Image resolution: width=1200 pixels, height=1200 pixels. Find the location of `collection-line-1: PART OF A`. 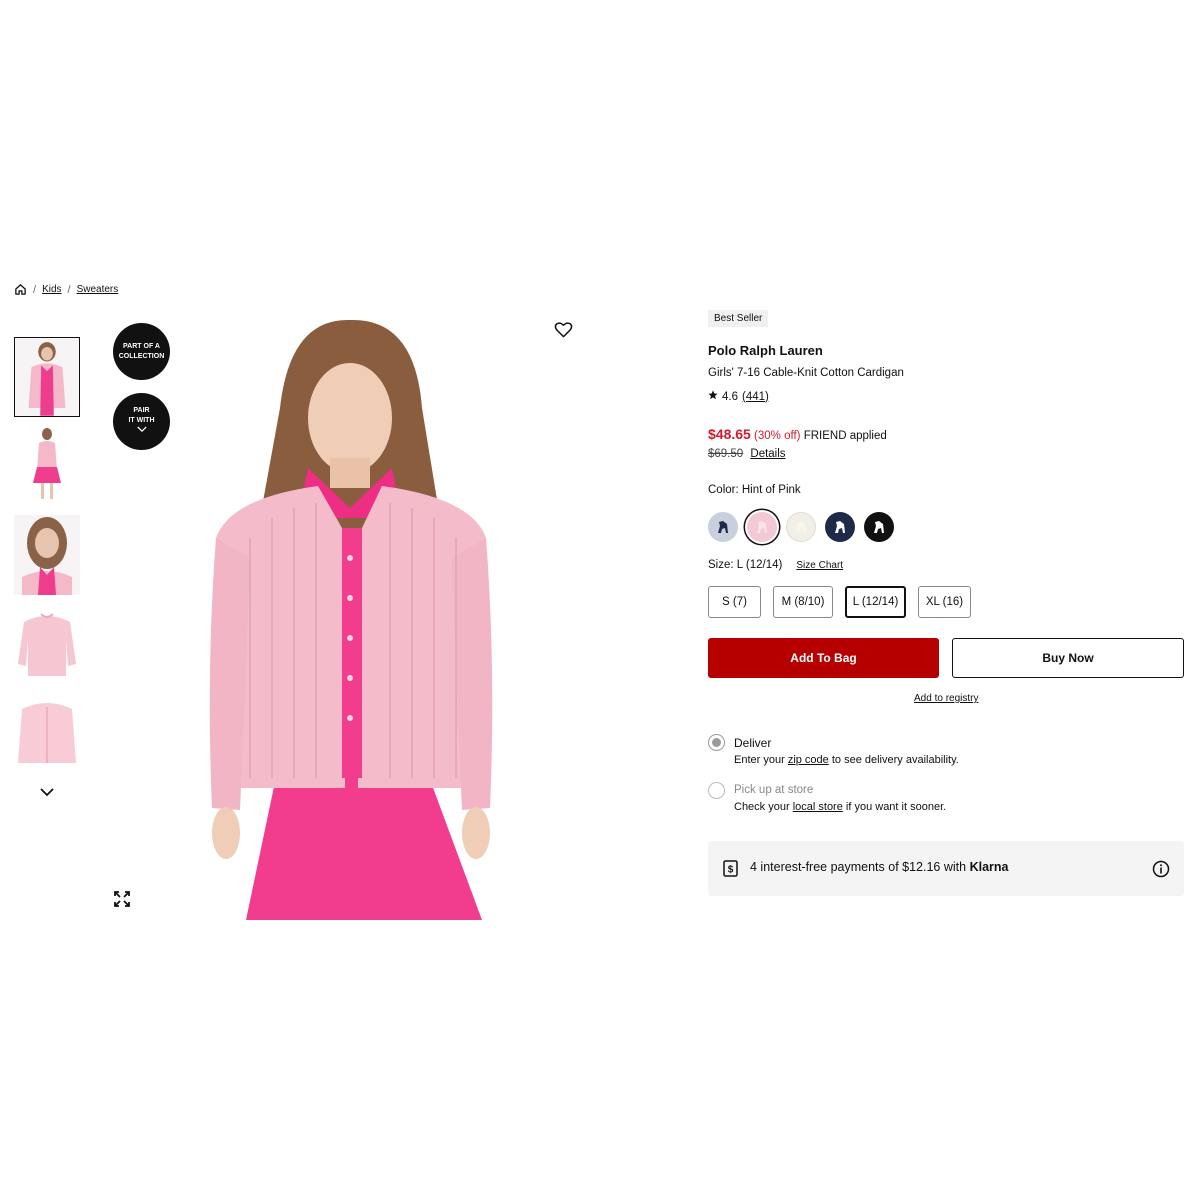

collection-line-1: PART OF A is located at coordinates (141, 346).